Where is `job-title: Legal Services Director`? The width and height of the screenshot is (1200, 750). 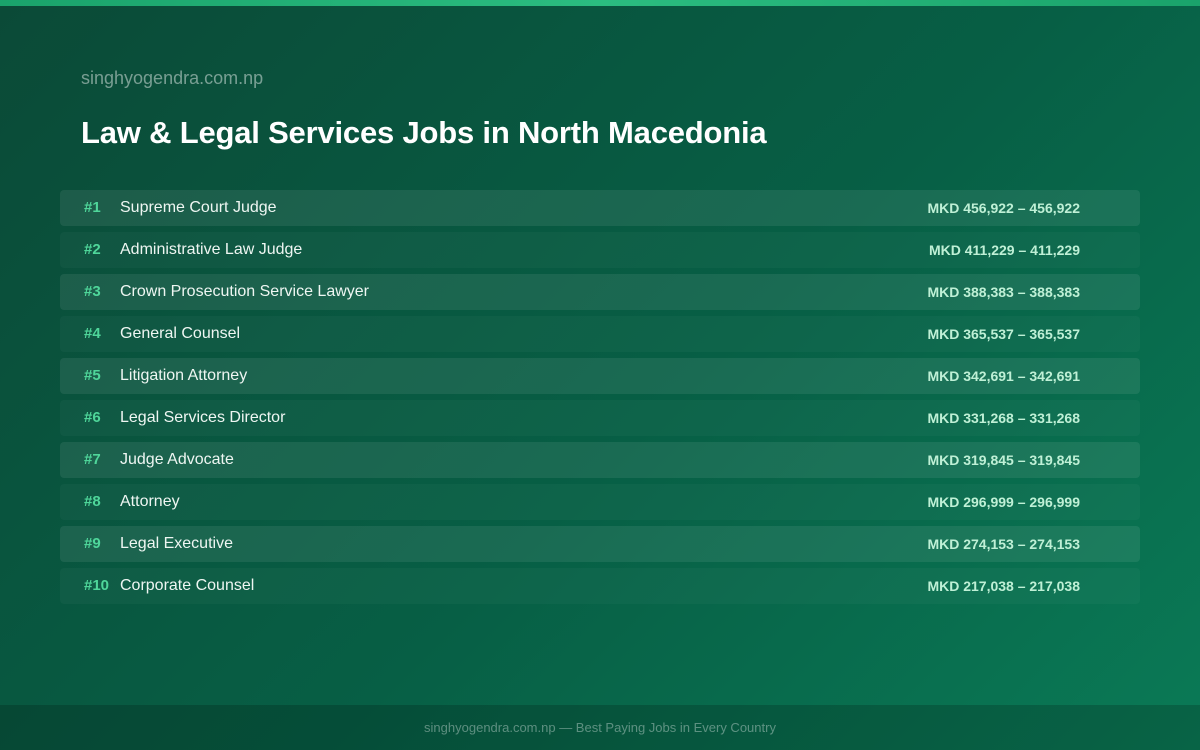
job-title: Legal Services Director is located at coordinates (203, 417).